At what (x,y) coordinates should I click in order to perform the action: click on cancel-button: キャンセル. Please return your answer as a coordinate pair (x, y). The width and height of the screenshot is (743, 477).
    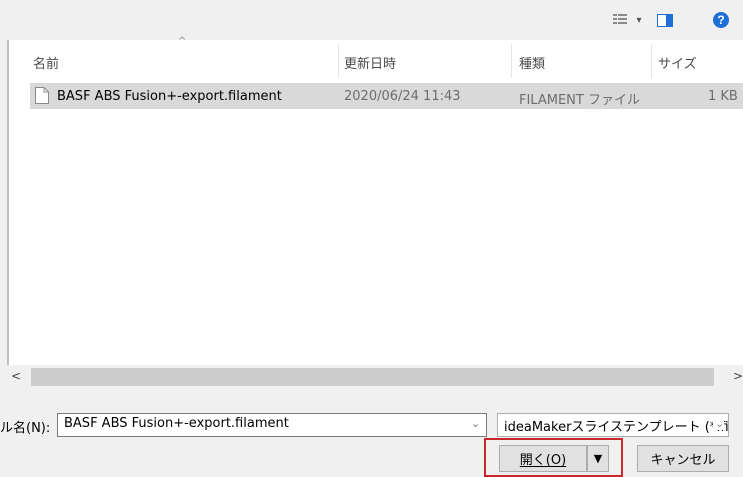
    Looking at the image, I should click on (683, 458).